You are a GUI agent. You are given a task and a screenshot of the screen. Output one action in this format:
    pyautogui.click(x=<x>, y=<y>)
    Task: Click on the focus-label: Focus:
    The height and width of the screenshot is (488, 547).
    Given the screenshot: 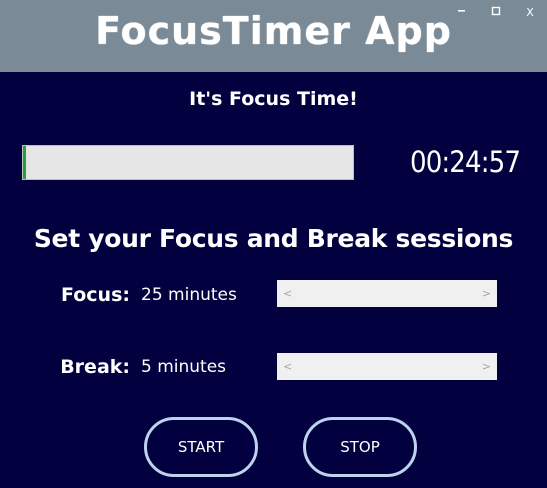 What is the action you would take?
    pyautogui.click(x=95, y=295)
    